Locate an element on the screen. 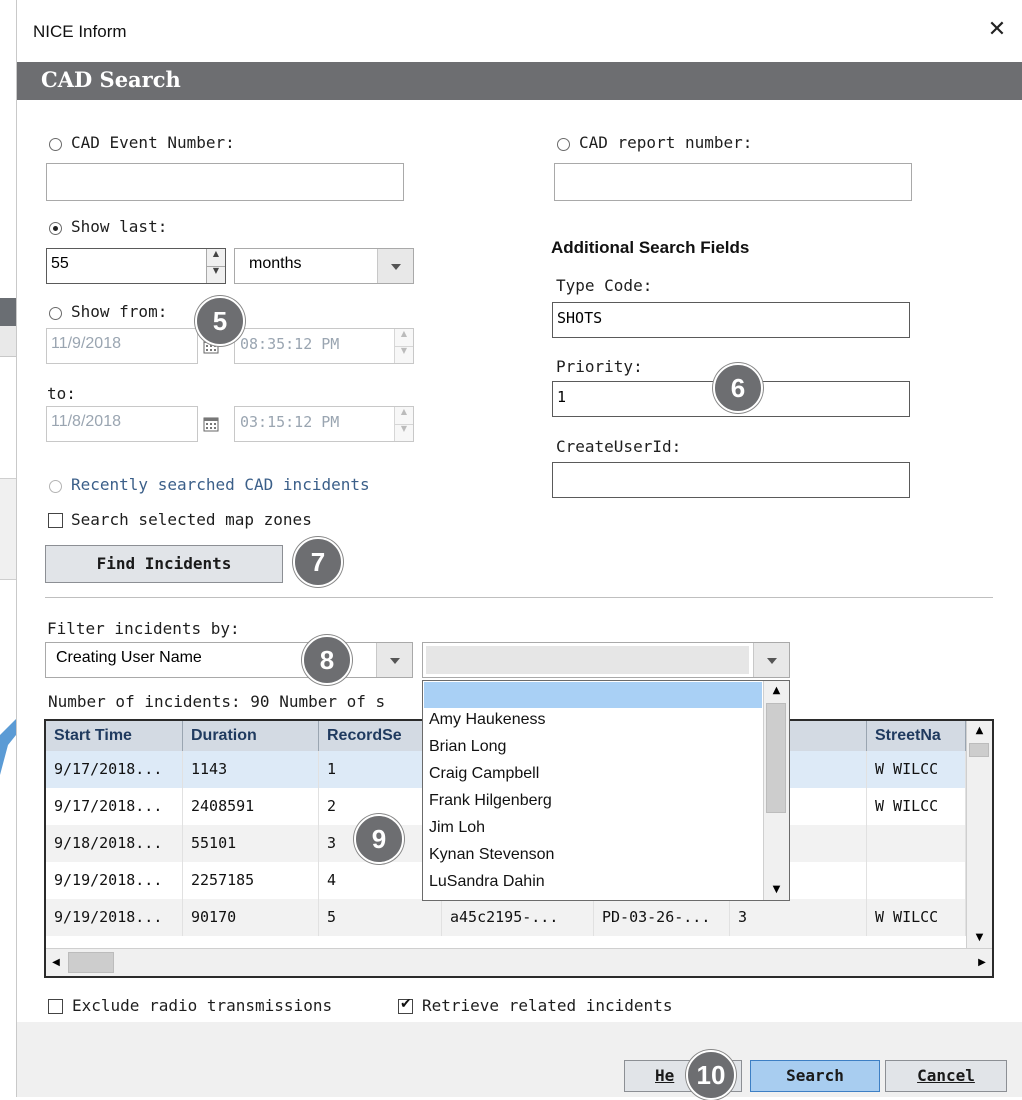 This screenshot has height=1100, width=1022. table-cell: 2257185 is located at coordinates (251, 880).